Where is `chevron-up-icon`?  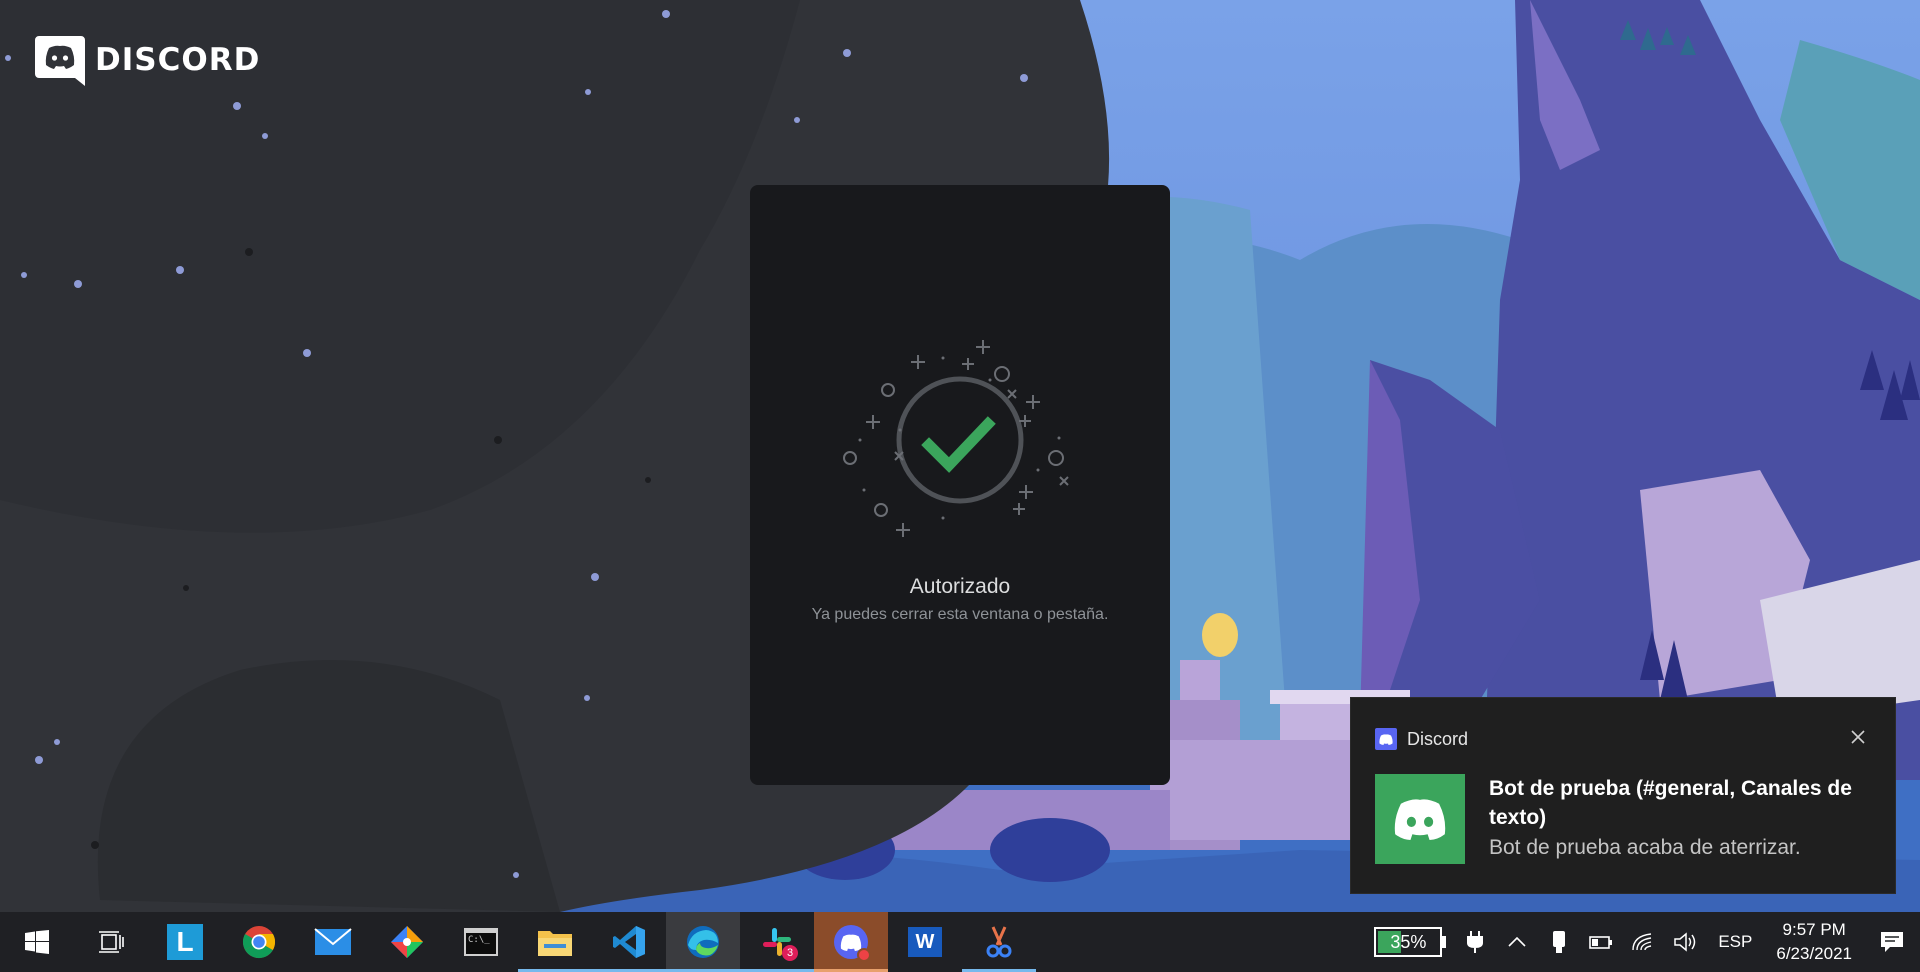
chevron-up-icon is located at coordinates (1517, 942).